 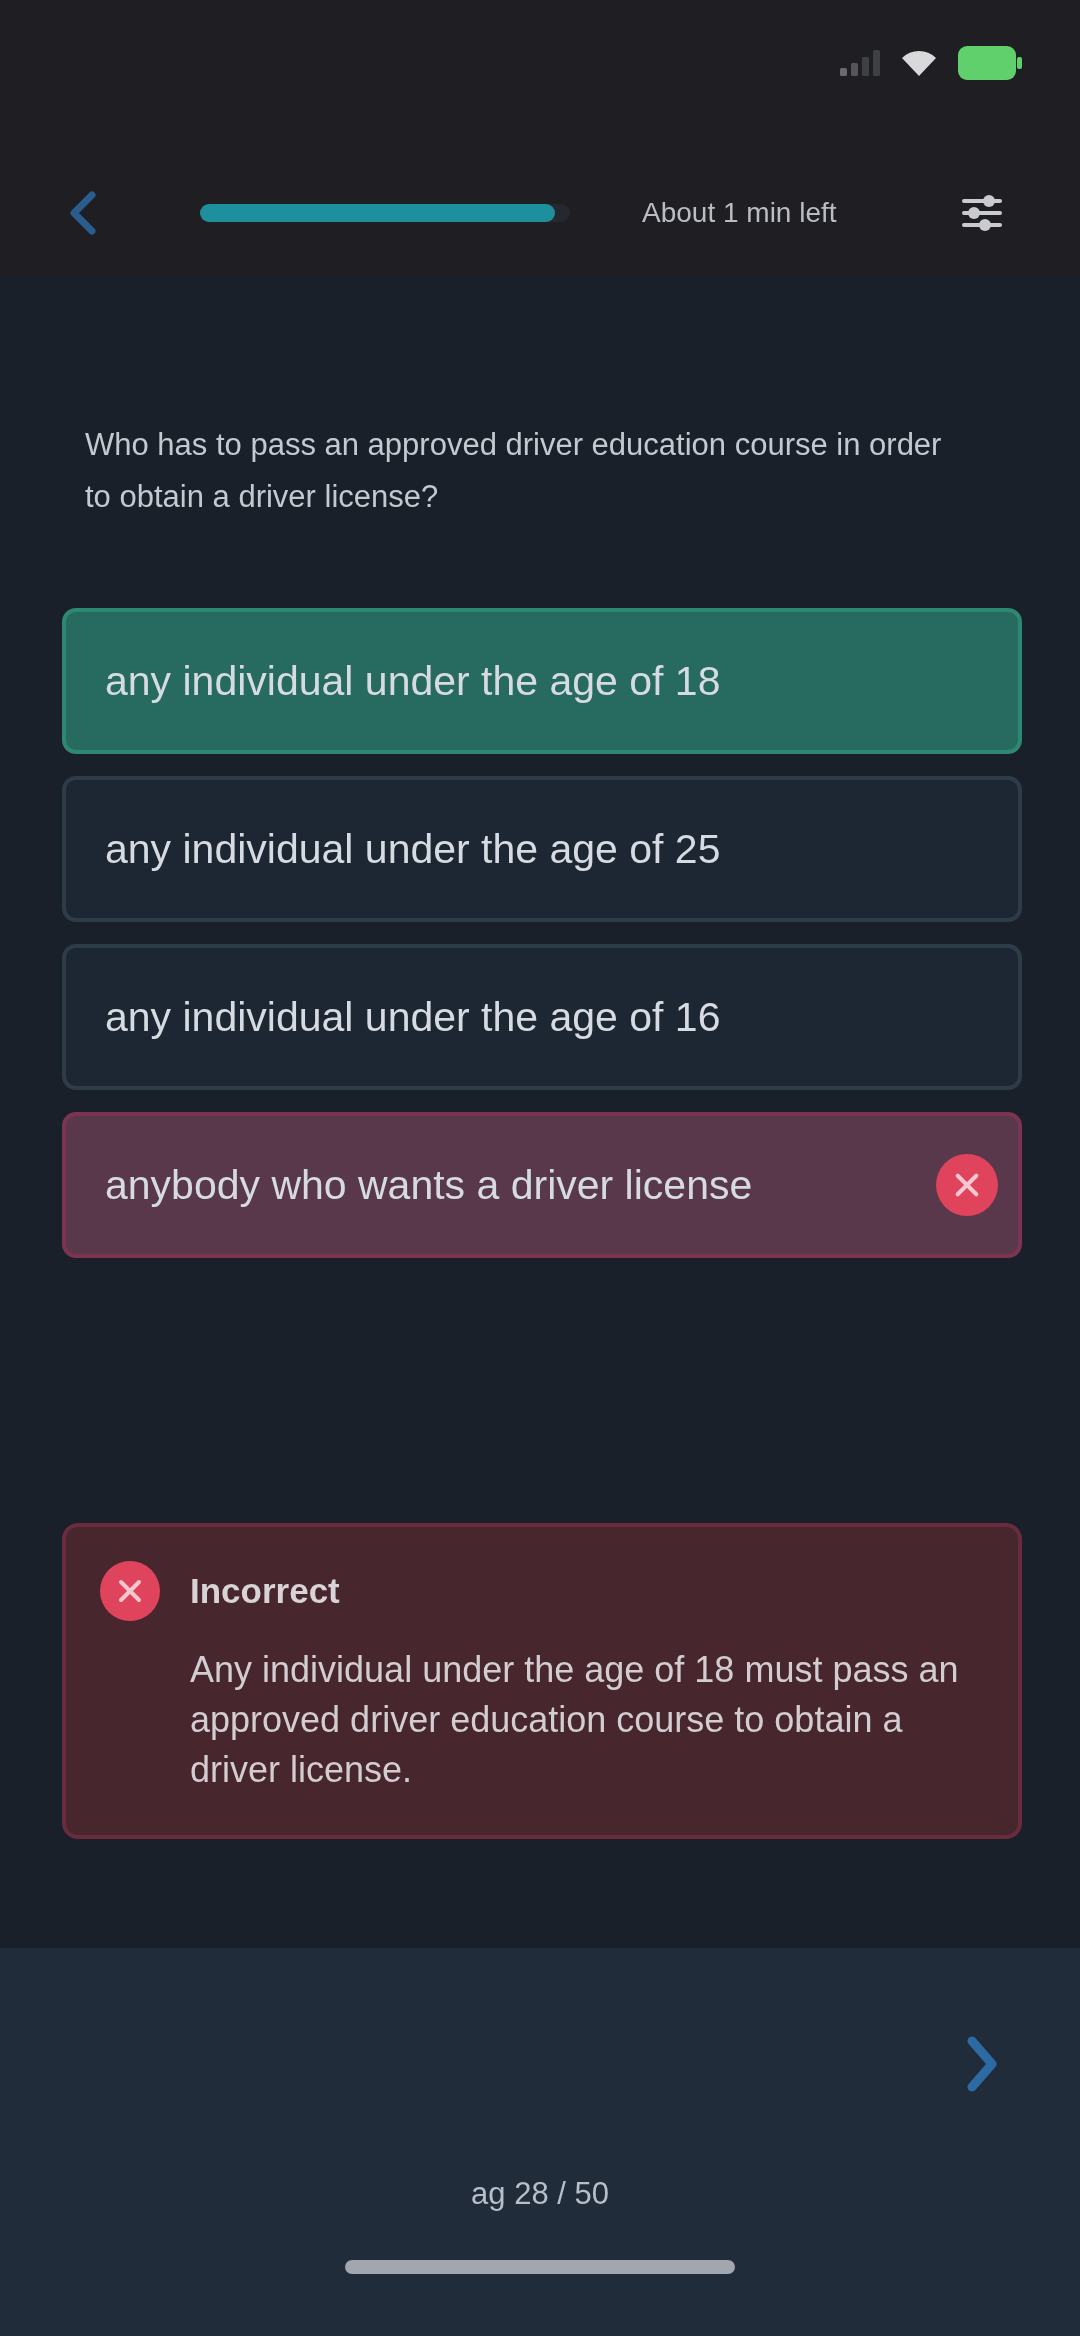 What do you see at coordinates (575, 1720) in the screenshot?
I see `feedback-explanation: Any individual under the age of 18 must pass an approved driver education course to obtain a driver license.` at bounding box center [575, 1720].